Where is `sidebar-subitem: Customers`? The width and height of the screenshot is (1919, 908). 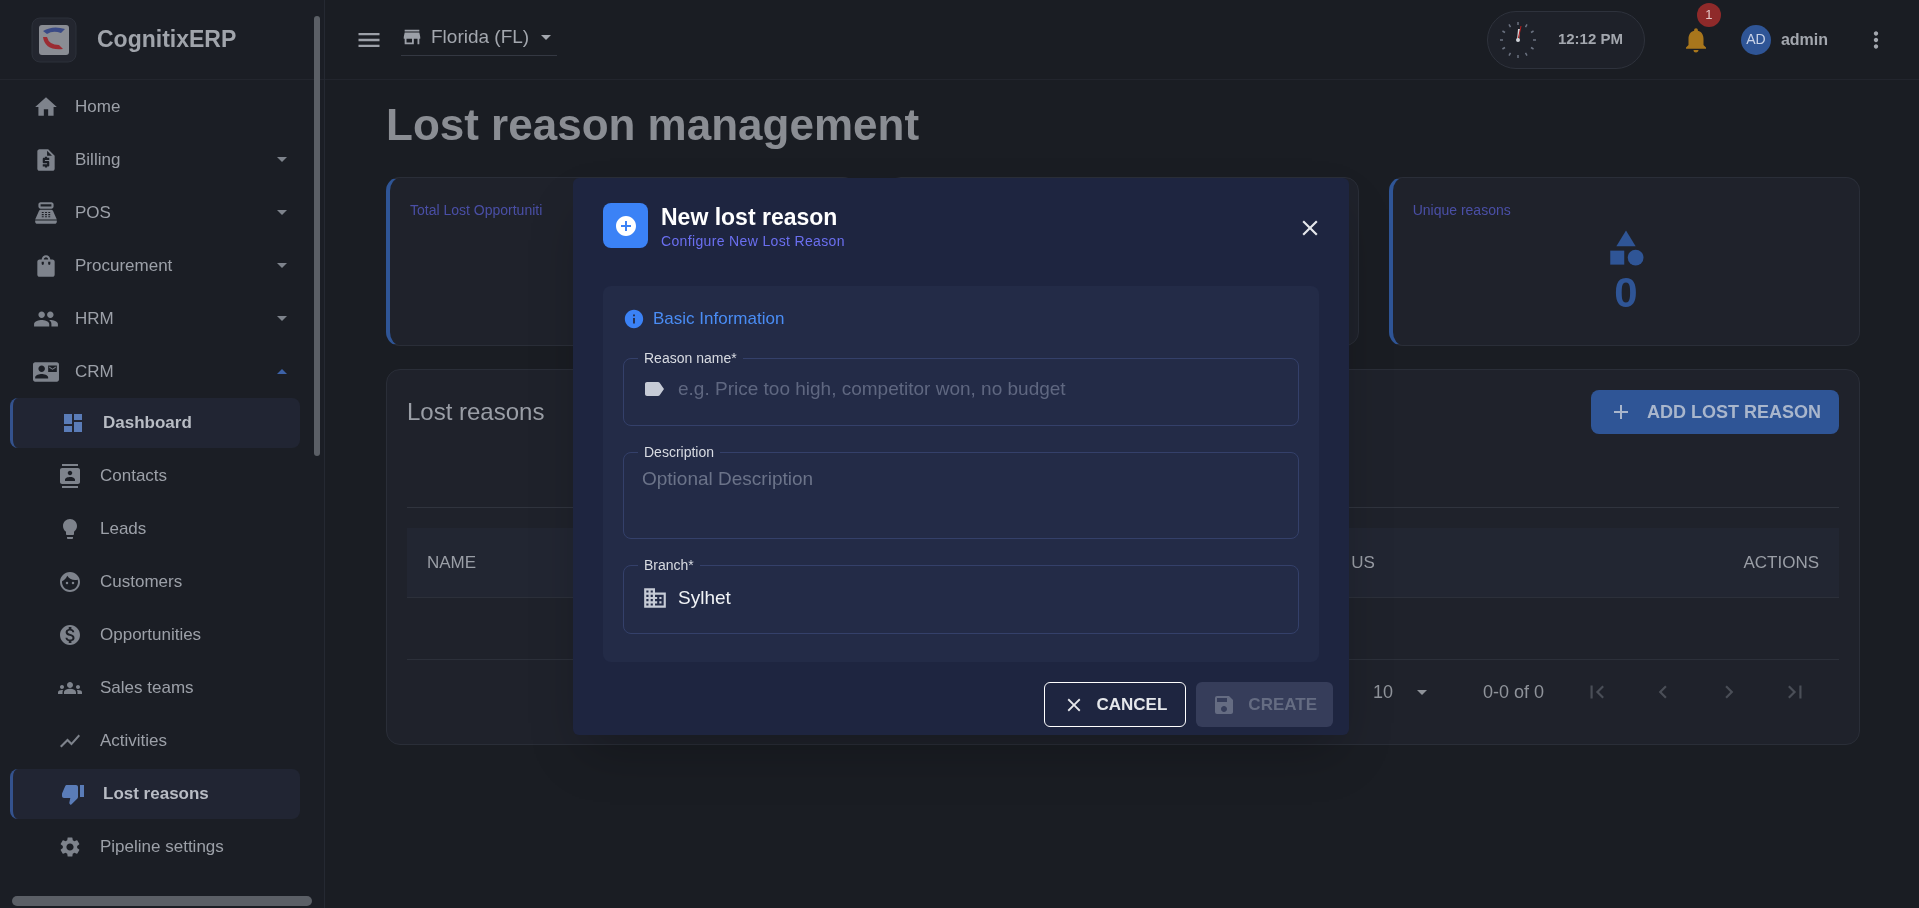
sidebar-subitem: Customers is located at coordinates (155, 582).